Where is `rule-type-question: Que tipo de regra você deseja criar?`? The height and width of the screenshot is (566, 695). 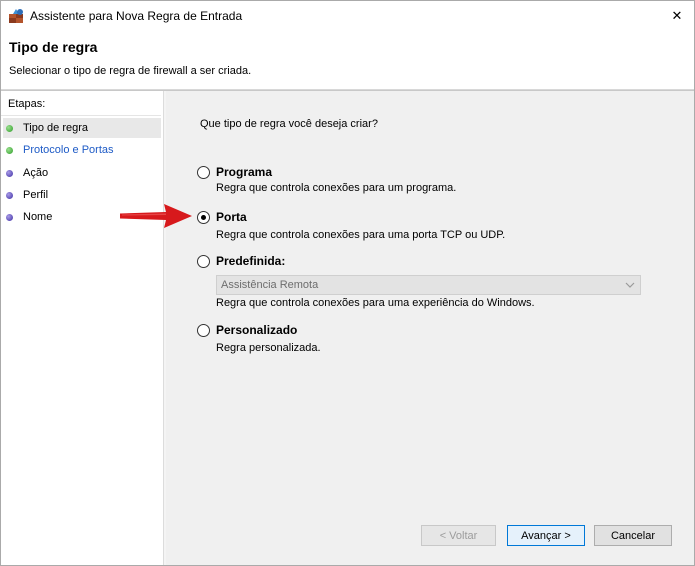
rule-type-question: Que tipo de regra você deseja criar? is located at coordinates (289, 124).